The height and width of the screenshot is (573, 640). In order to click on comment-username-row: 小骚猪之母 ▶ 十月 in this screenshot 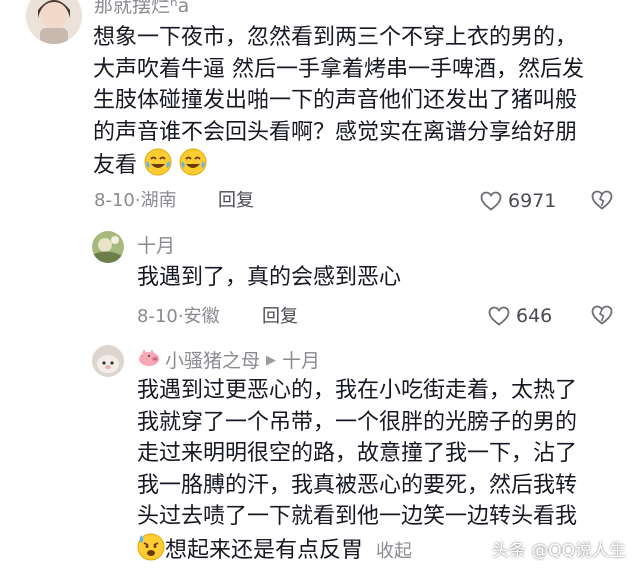, I will do `click(228, 361)`.